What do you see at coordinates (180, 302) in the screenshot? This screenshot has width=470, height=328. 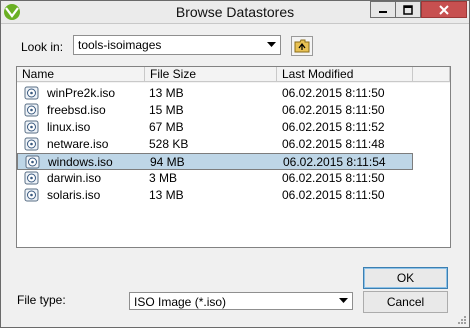 I see `file-type-value: ISO Image (*.iso)` at bounding box center [180, 302].